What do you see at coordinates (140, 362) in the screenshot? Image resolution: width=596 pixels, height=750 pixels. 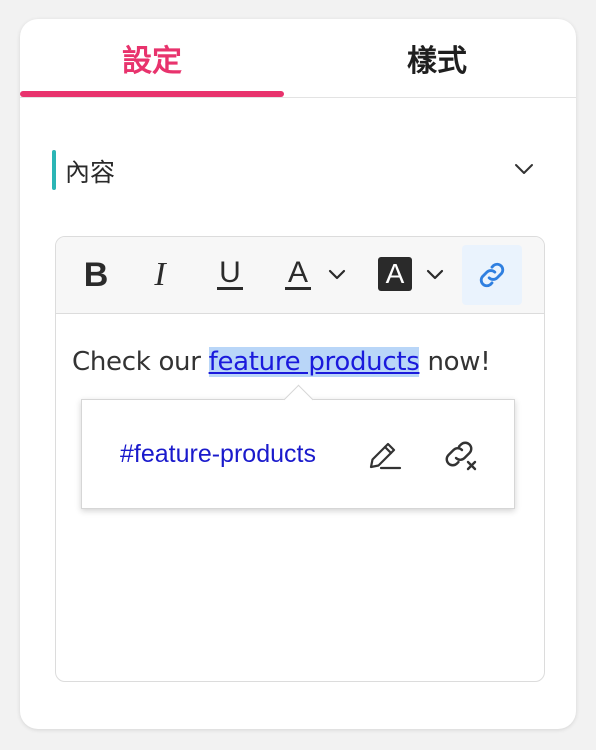 I see `content-text: Check our` at bounding box center [140, 362].